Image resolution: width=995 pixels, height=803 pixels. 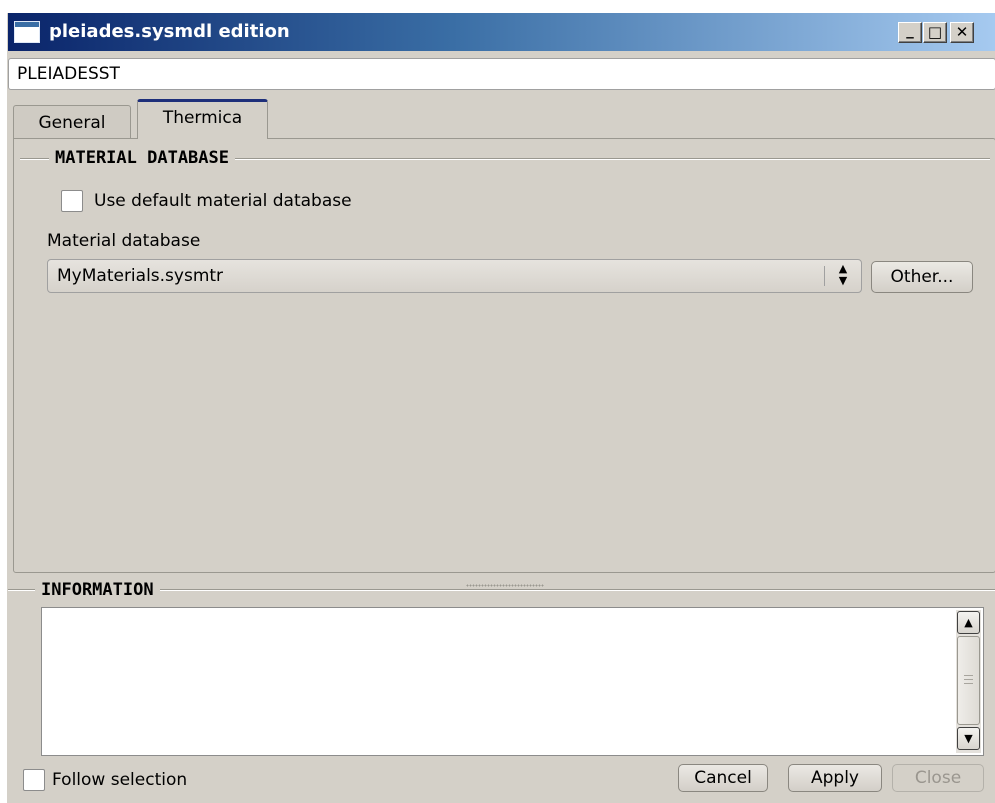 I want to click on close-button: Close, so click(x=938, y=778).